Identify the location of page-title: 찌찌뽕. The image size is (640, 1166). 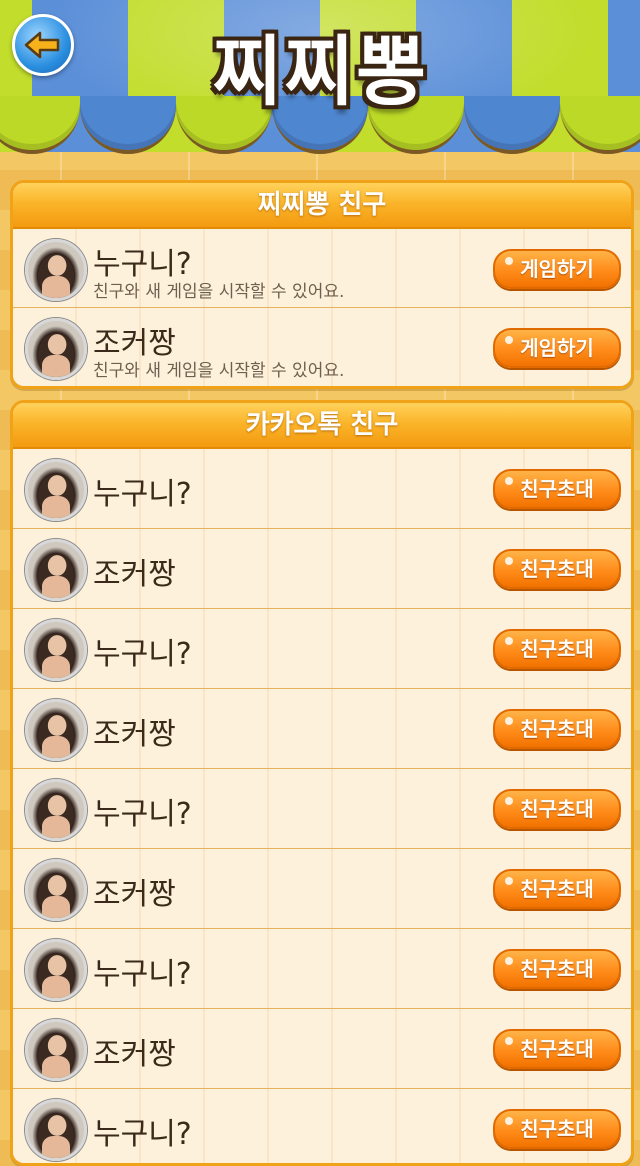
(320, 71).